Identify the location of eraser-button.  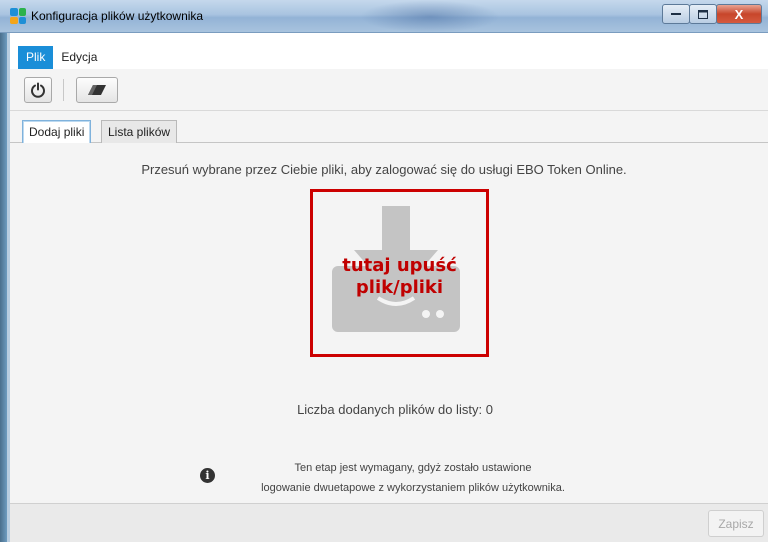
(97, 90).